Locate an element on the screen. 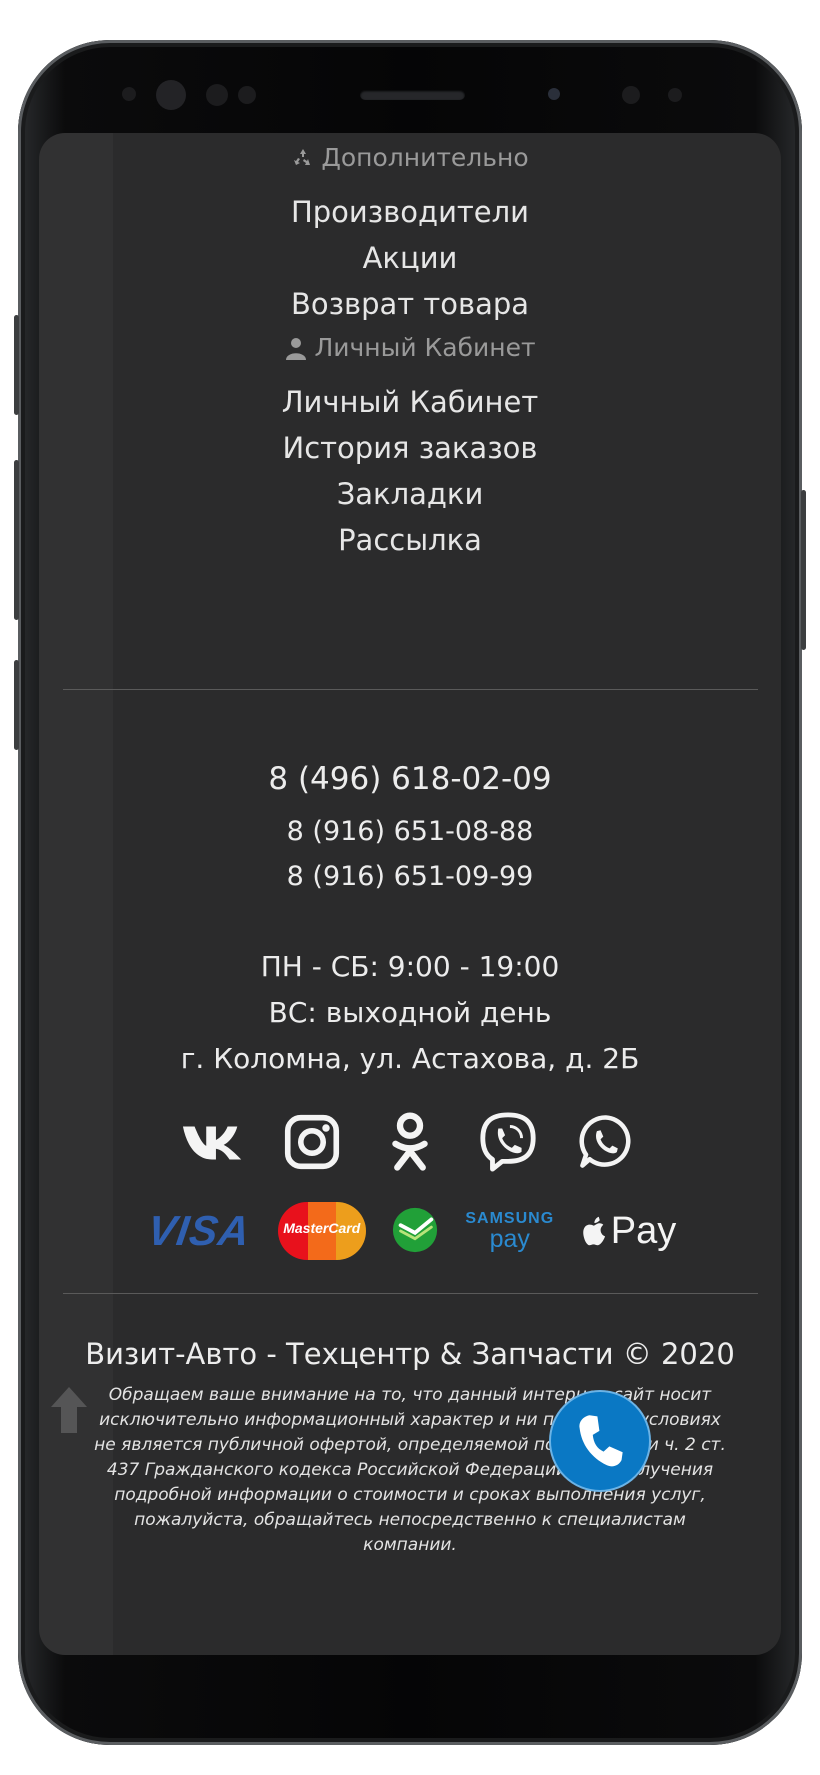 Image resolution: width=820 pixels, height=1775 pixels. front-camera is located at coordinates (171, 95).